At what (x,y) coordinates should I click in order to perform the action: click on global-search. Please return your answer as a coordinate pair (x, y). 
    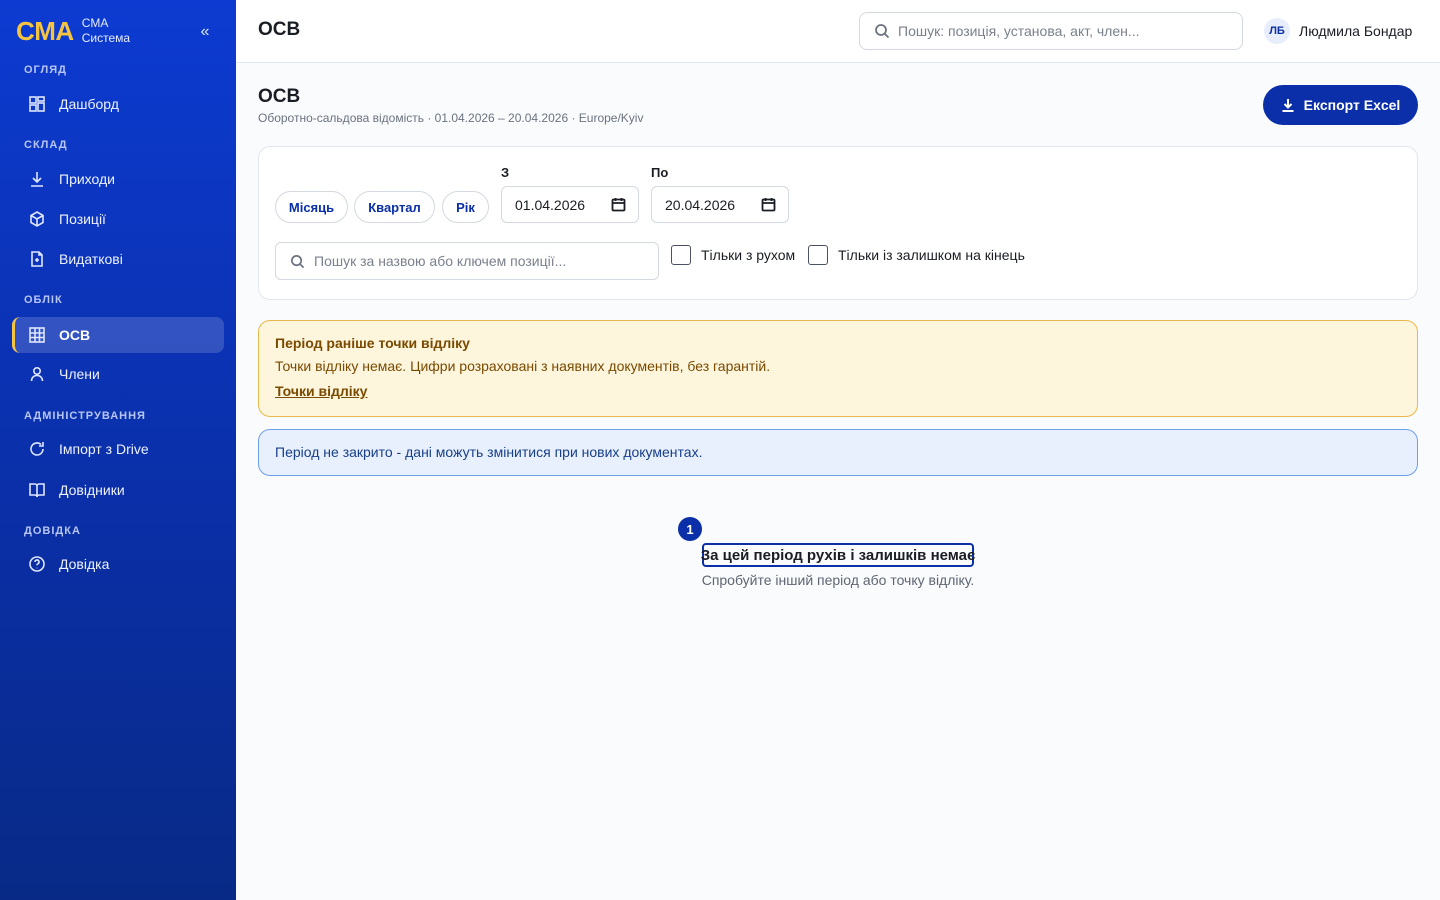
    Looking at the image, I should click on (1051, 31).